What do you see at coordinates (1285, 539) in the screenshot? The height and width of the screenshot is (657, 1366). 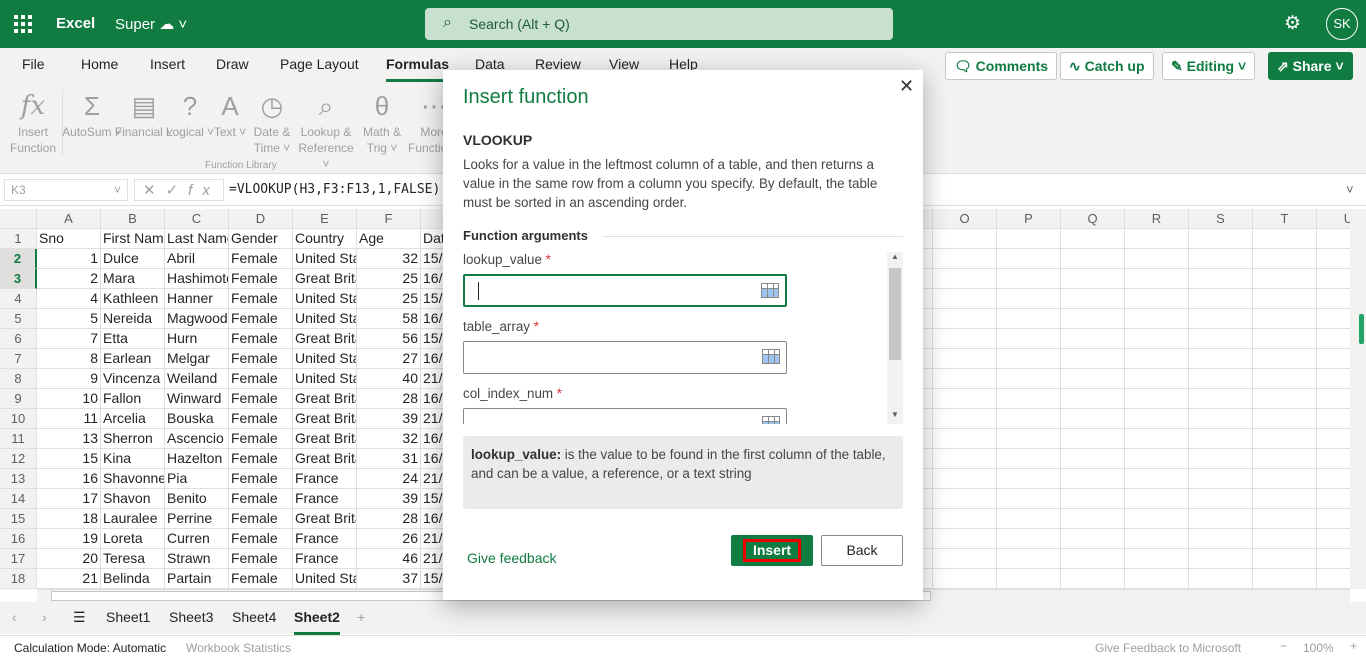 I see `cell-T16` at bounding box center [1285, 539].